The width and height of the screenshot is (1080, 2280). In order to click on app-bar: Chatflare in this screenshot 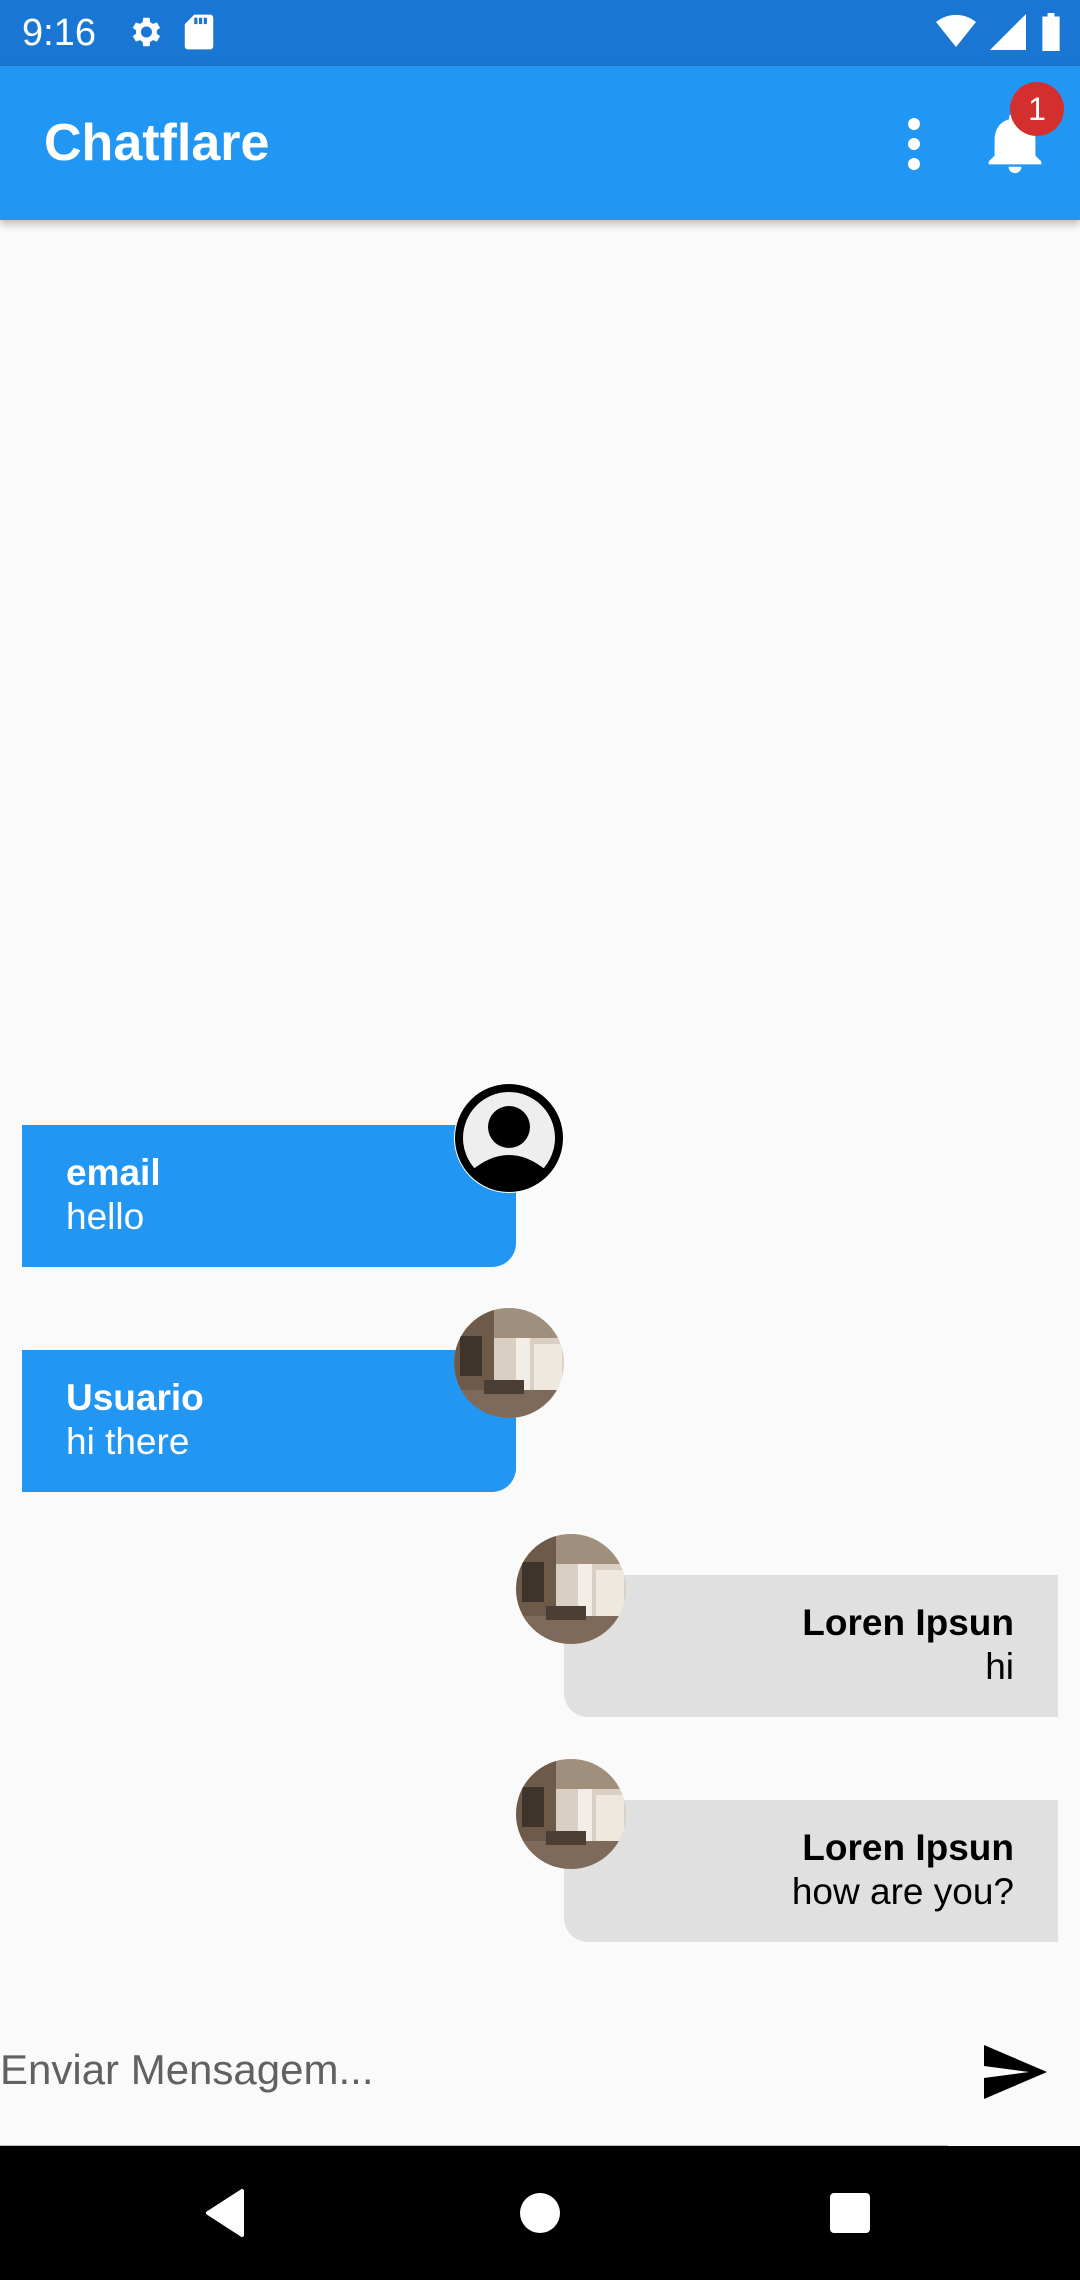, I will do `click(540, 143)`.